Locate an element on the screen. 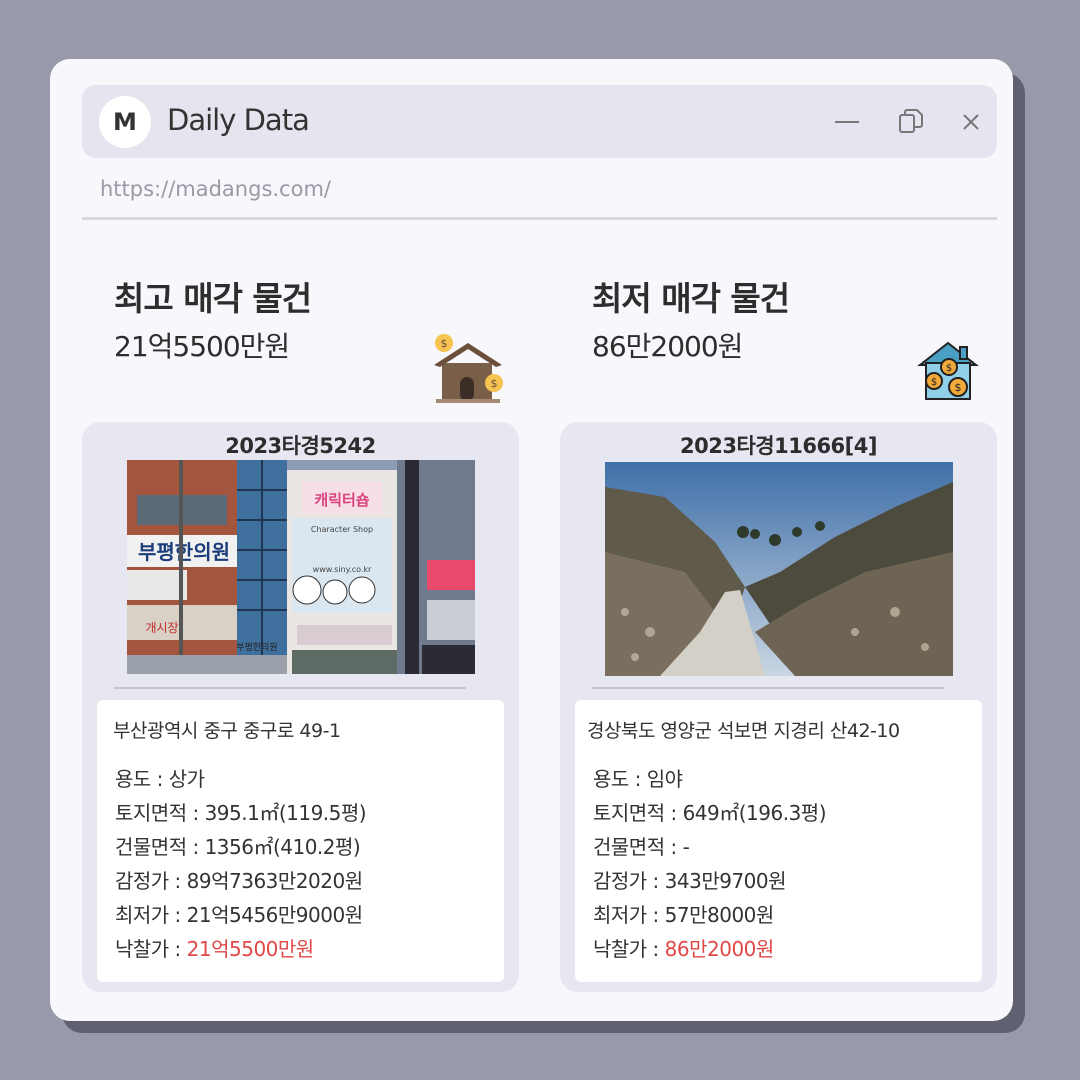 The width and height of the screenshot is (1080, 1080). minimize-button is located at coordinates (847, 122).